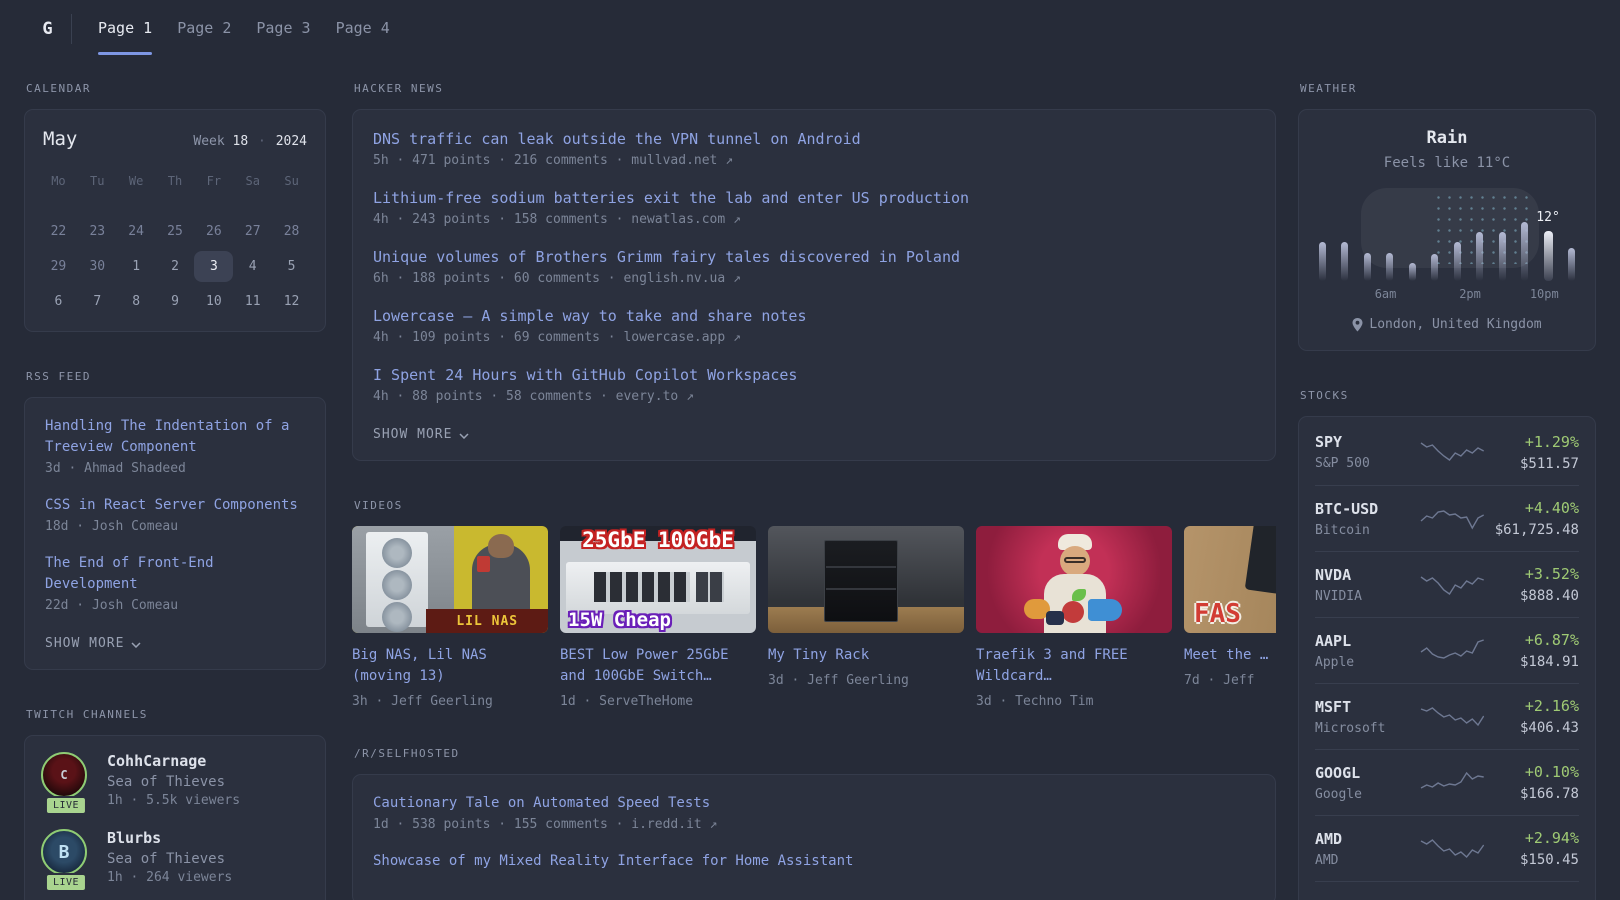 The height and width of the screenshot is (900, 1620). I want to click on stock-values: +1.29% $511.57, so click(1532, 452).